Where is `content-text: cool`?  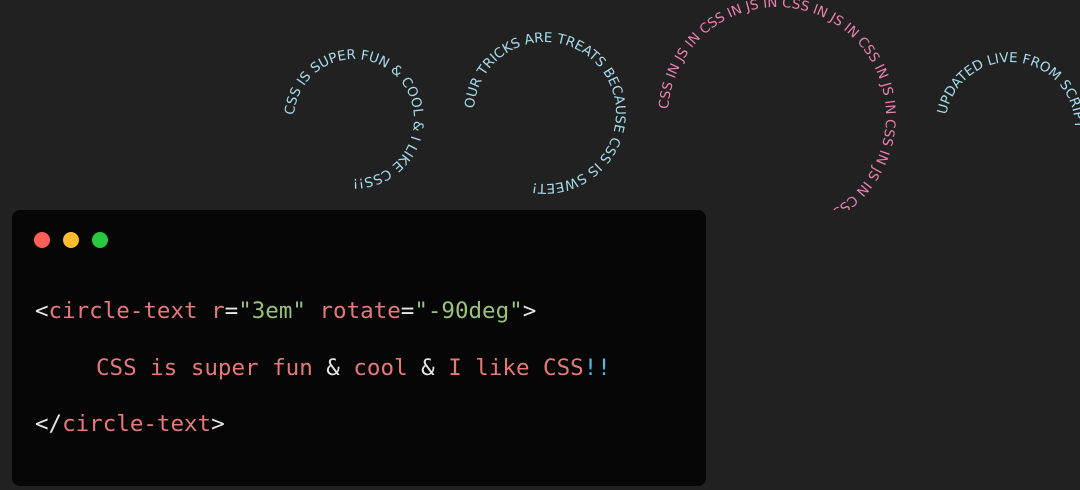
content-text: cool is located at coordinates (380, 368).